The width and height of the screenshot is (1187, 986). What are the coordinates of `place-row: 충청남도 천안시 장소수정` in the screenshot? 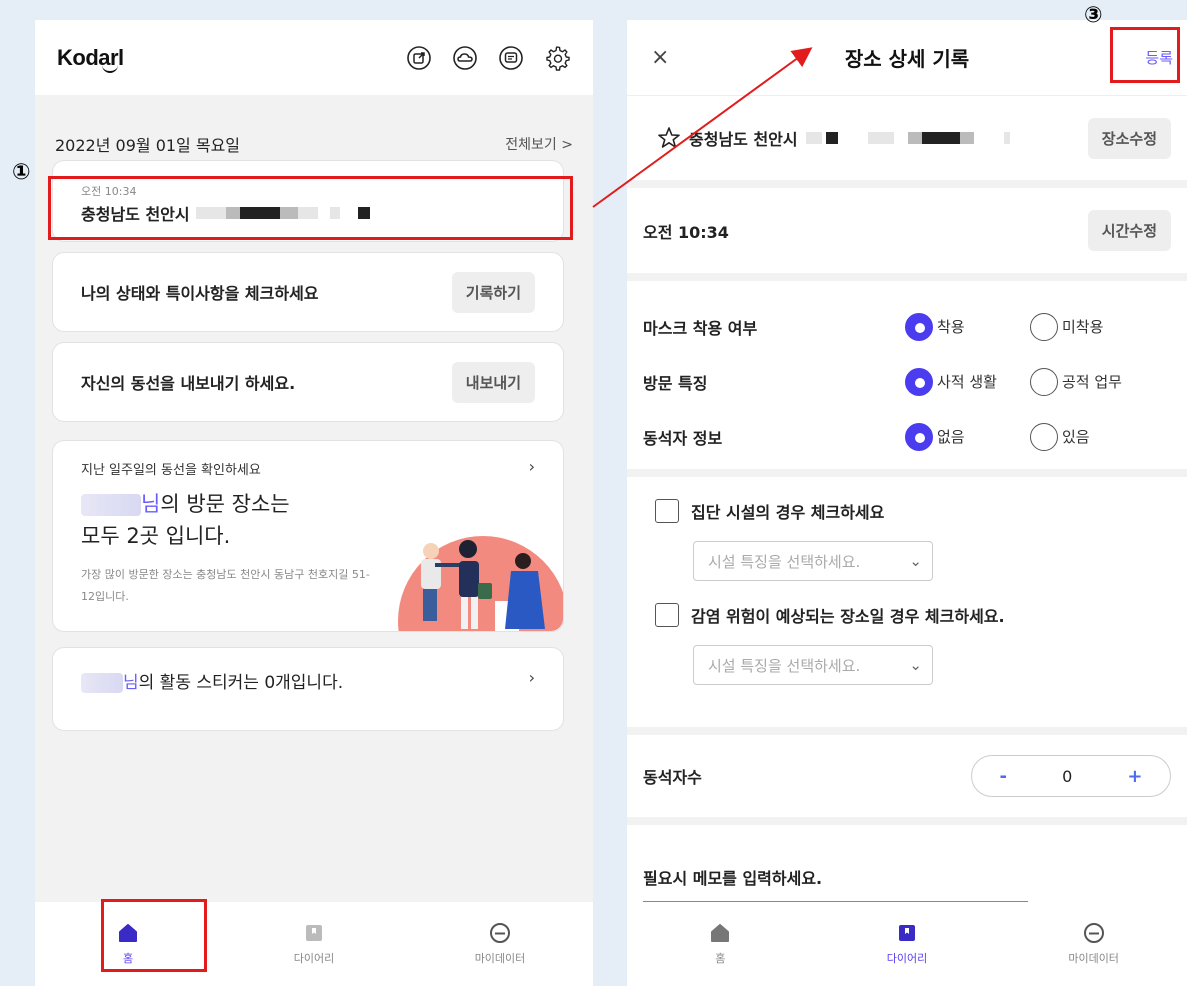 It's located at (907, 137).